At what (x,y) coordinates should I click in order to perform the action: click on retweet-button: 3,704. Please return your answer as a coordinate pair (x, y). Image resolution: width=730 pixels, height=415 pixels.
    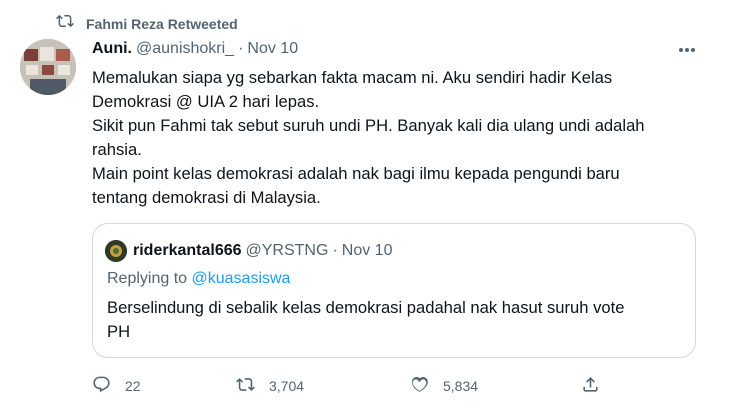
    Looking at the image, I should click on (270, 386).